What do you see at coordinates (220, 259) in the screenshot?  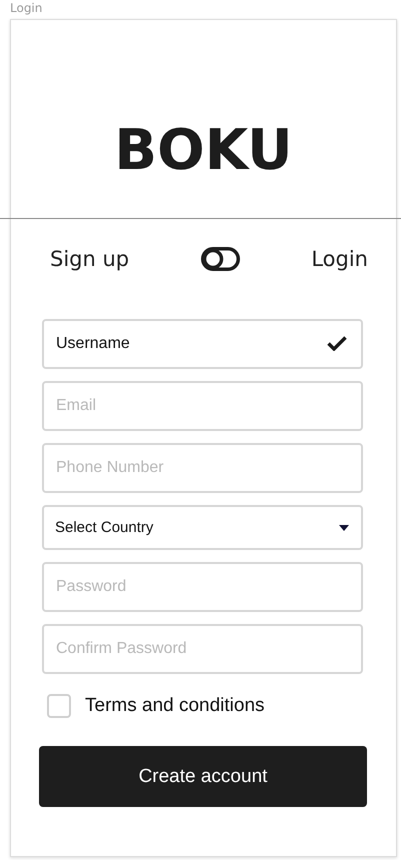 I see `toggle-switch` at bounding box center [220, 259].